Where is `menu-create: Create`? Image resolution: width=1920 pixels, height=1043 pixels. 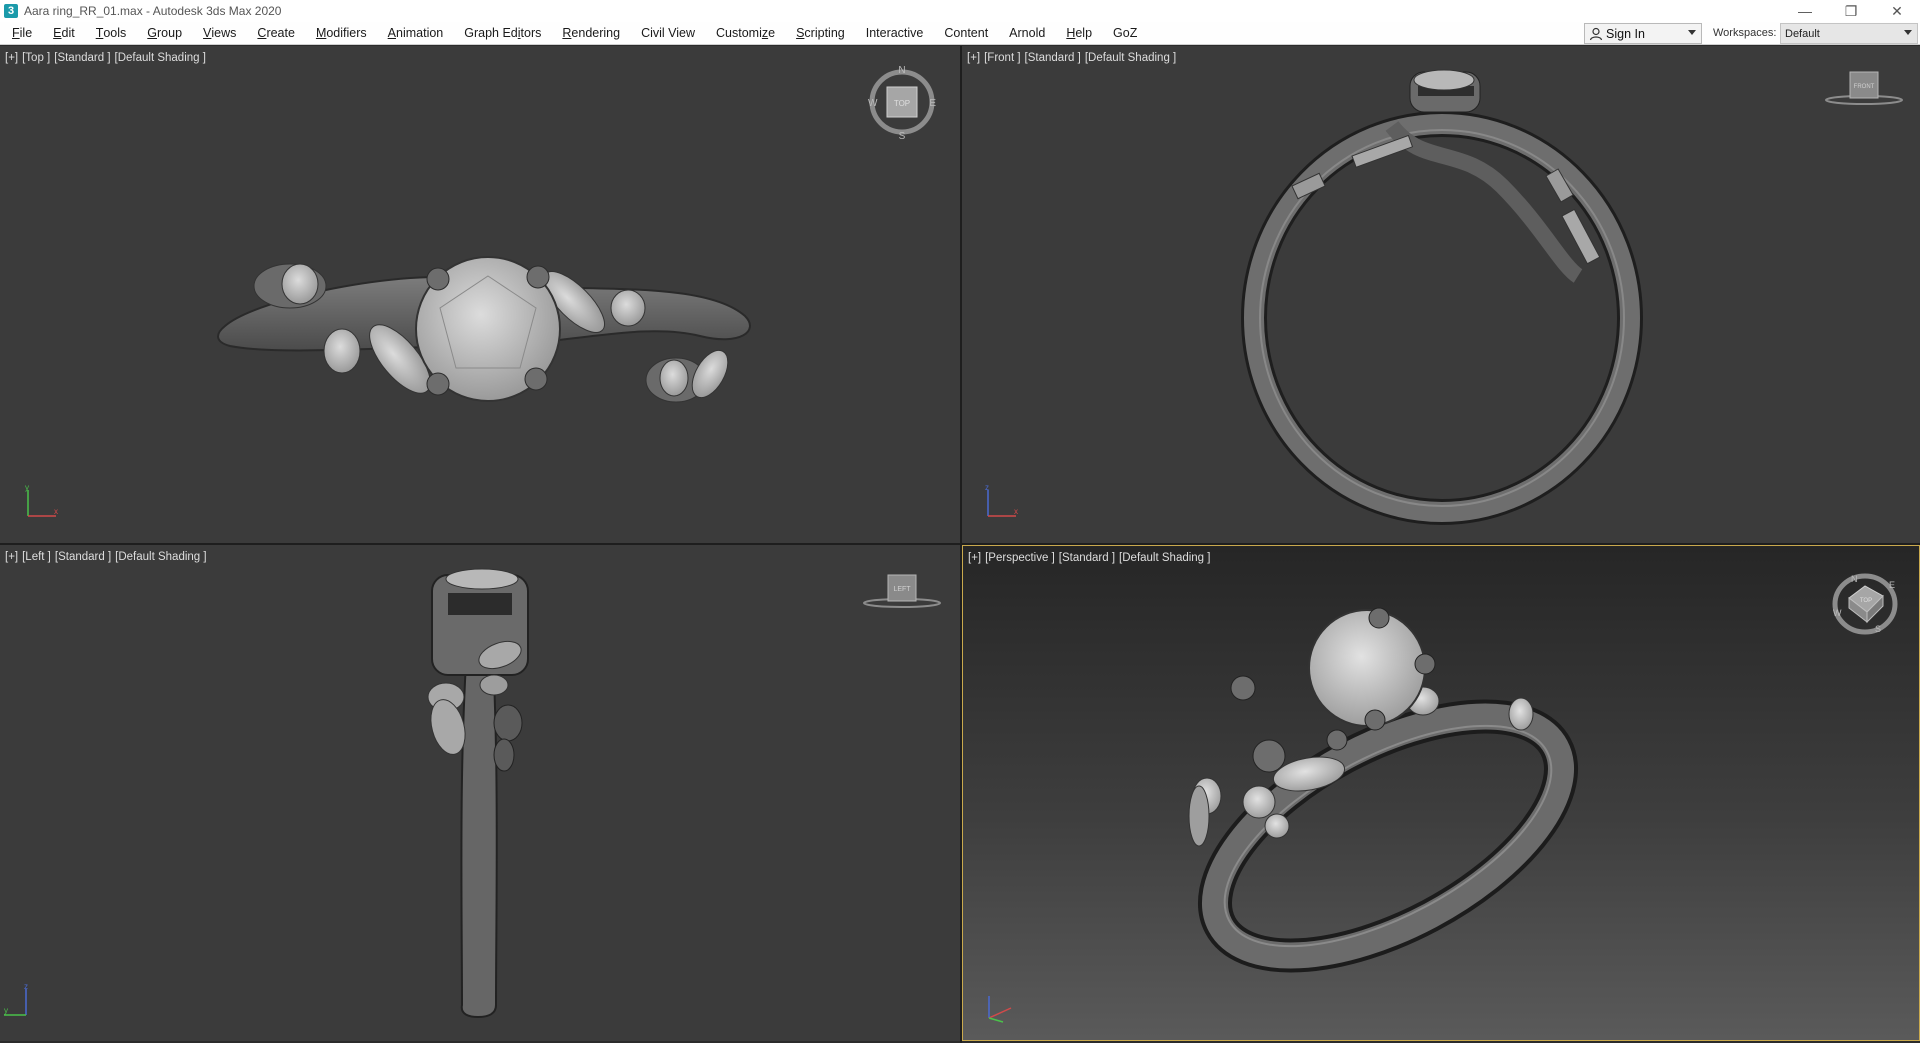
menu-create: Create is located at coordinates (274, 33).